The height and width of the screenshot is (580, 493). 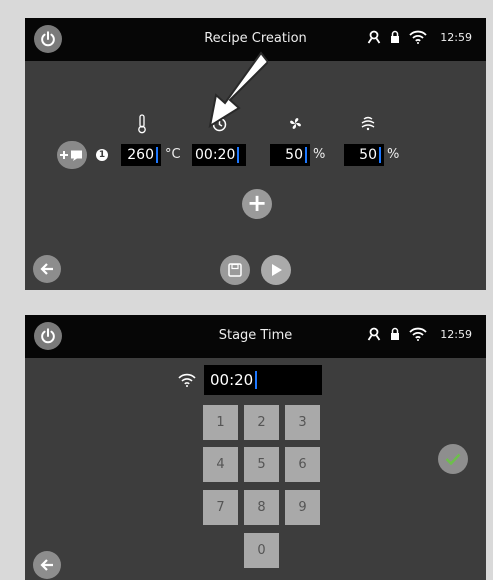 What do you see at coordinates (142, 124) in the screenshot?
I see `thermometer-icon` at bounding box center [142, 124].